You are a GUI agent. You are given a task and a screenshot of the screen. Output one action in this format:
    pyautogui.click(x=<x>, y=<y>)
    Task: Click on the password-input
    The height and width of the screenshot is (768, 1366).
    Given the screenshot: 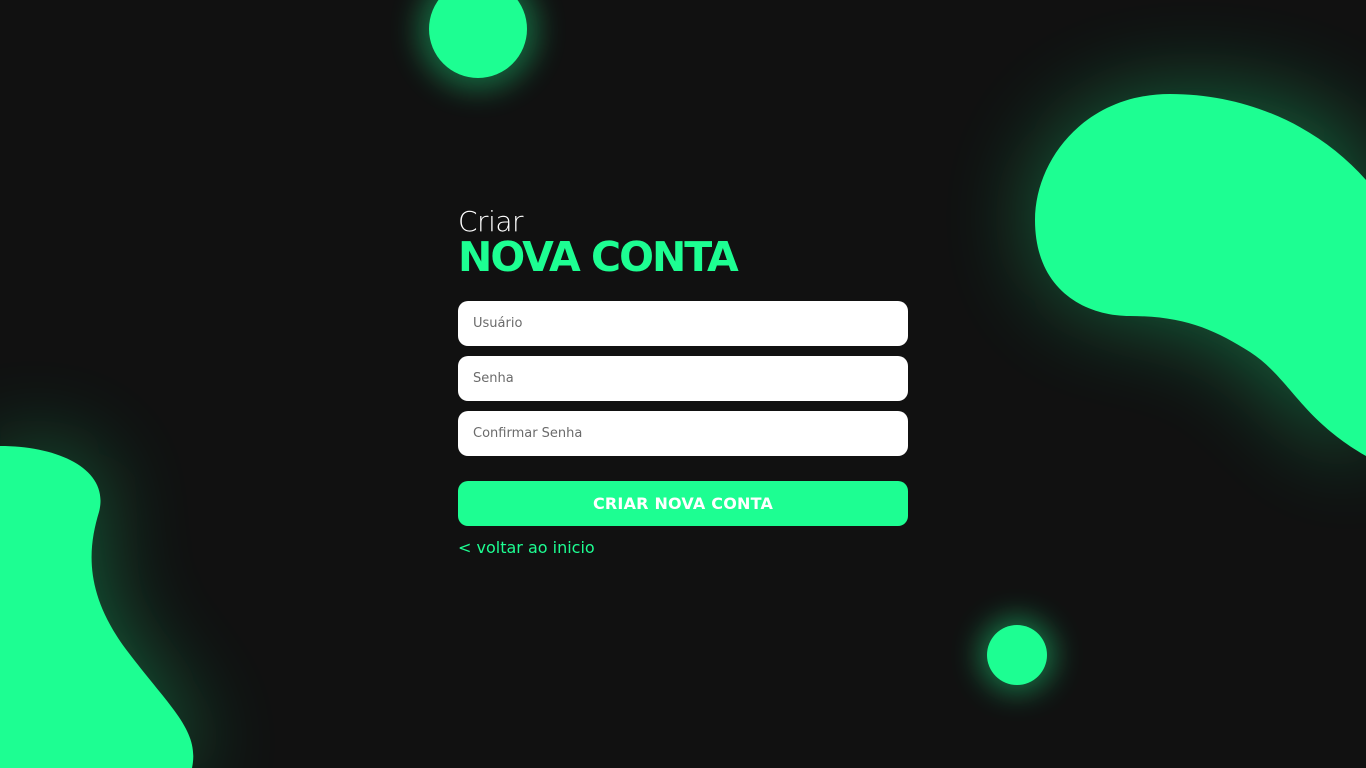 What is the action you would take?
    pyautogui.click(x=683, y=378)
    